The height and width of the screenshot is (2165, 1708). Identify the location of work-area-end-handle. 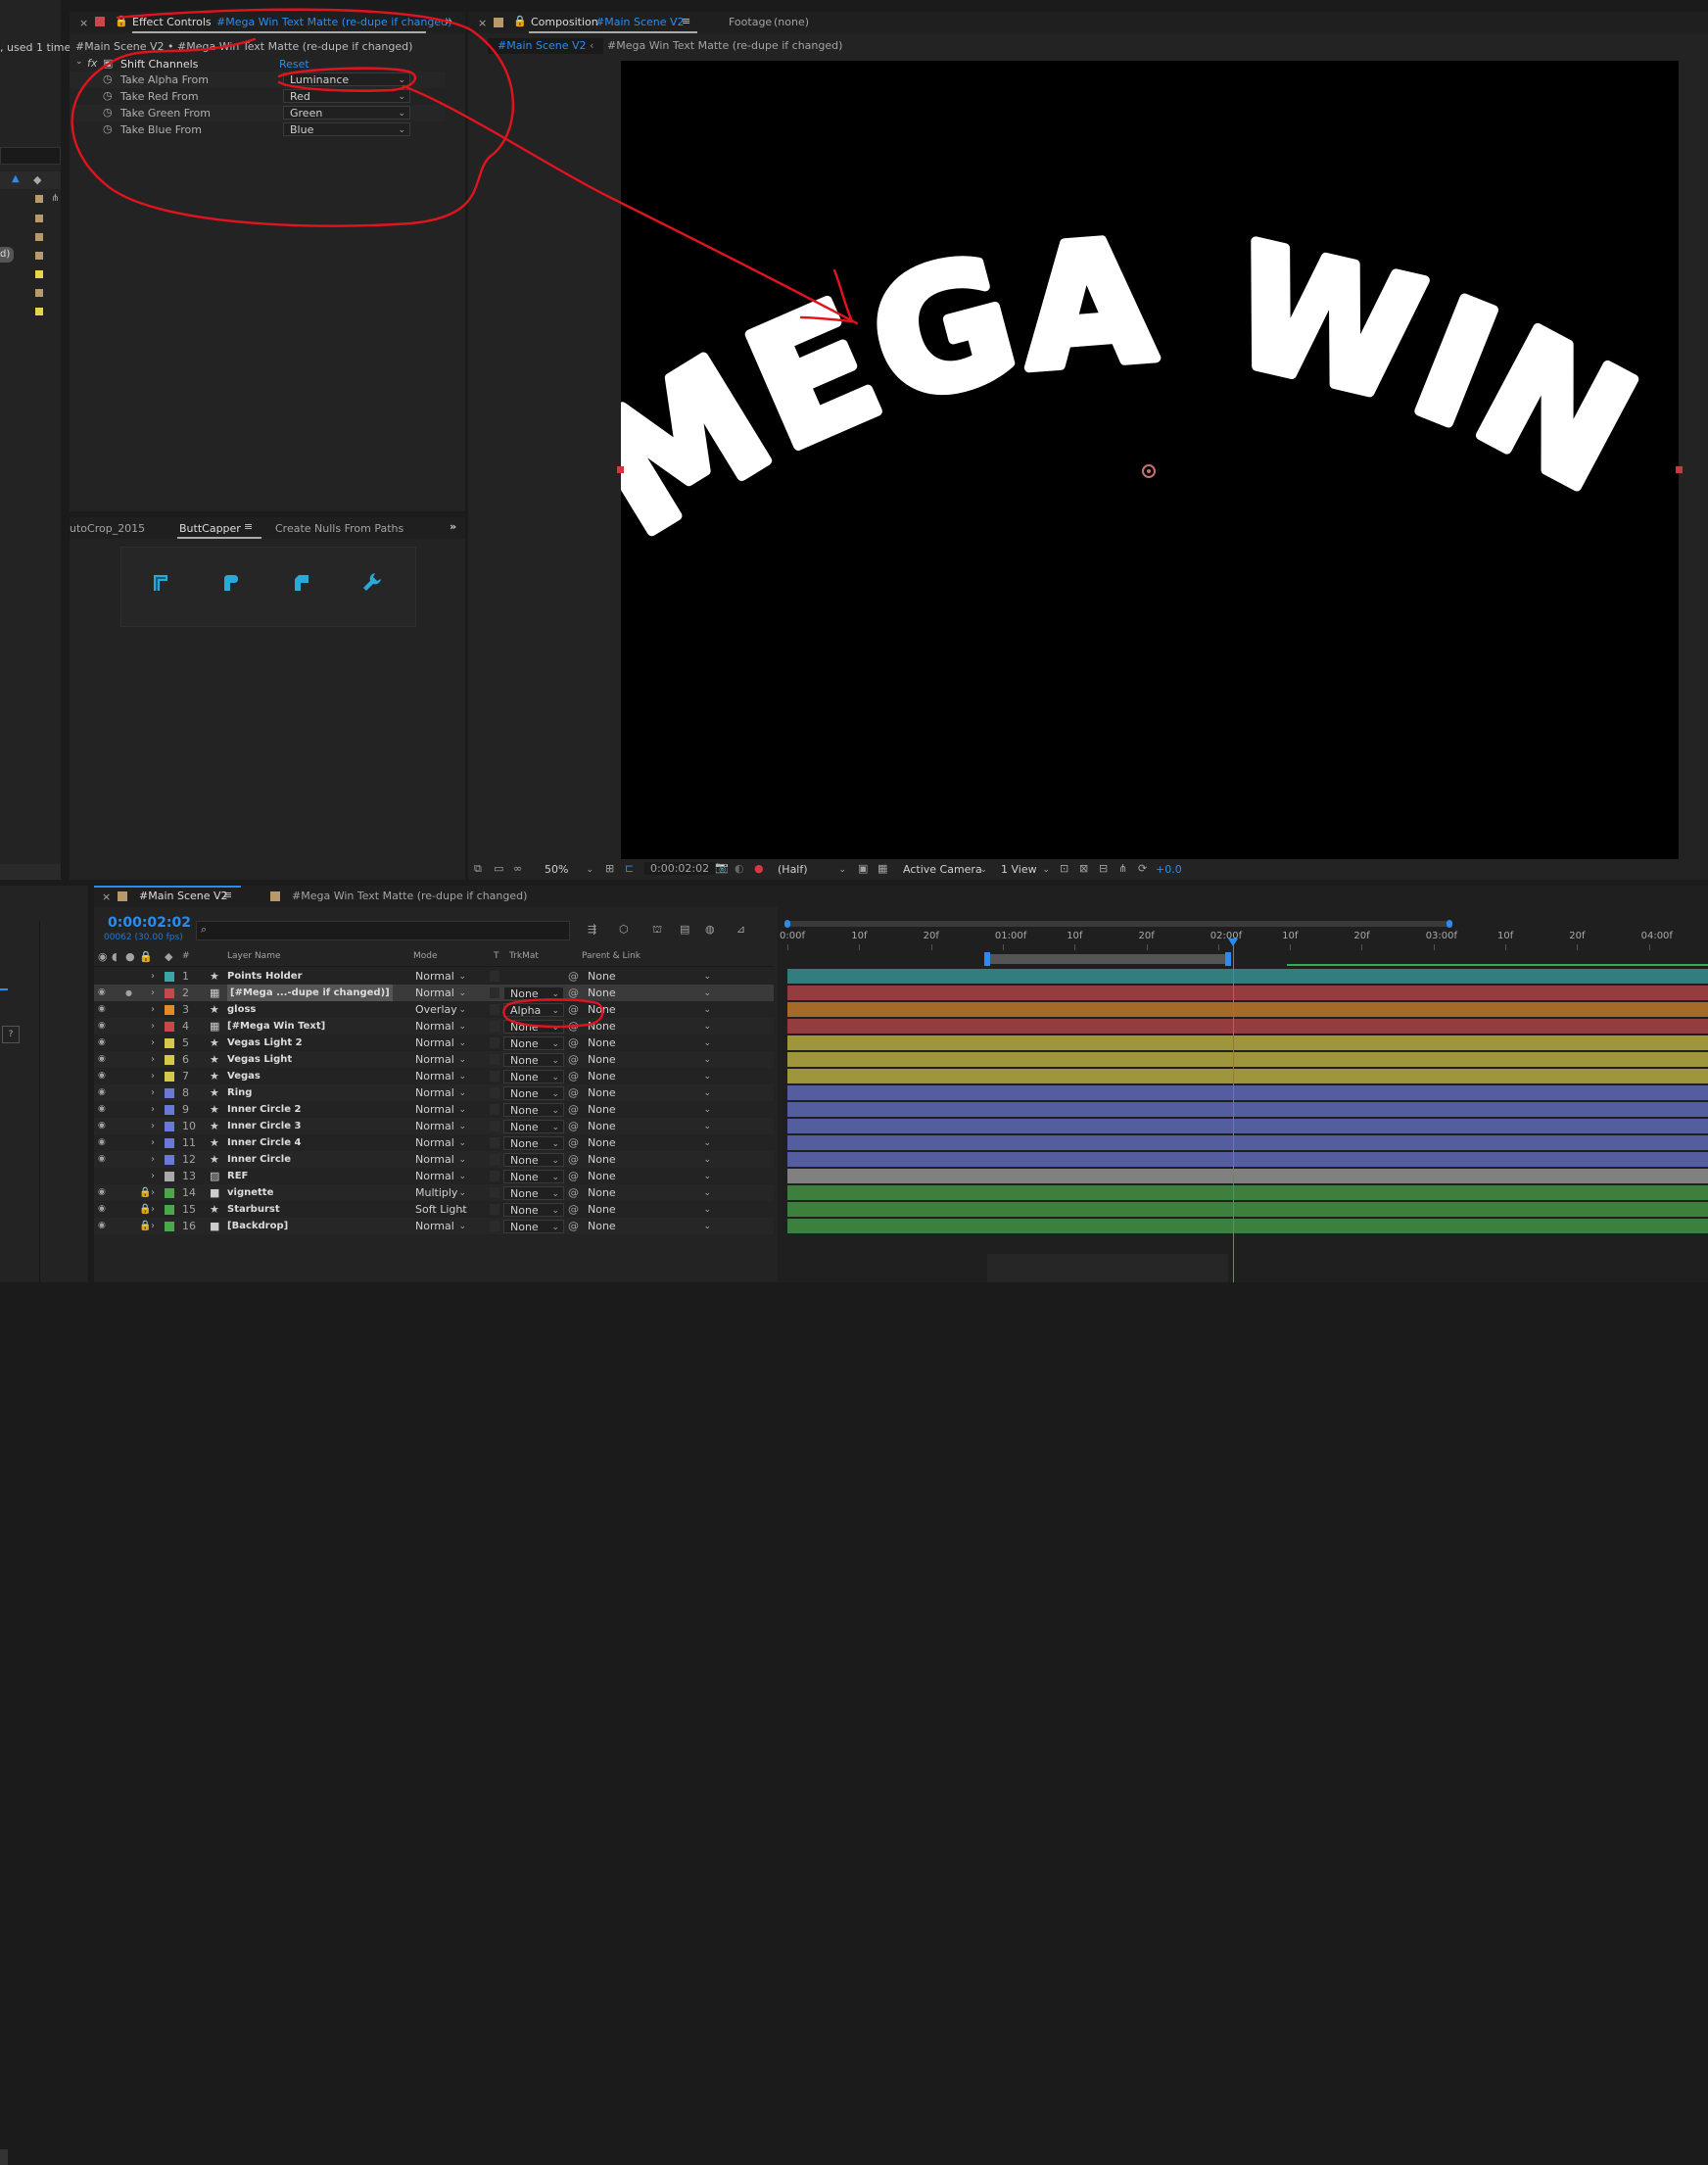
(1449, 924).